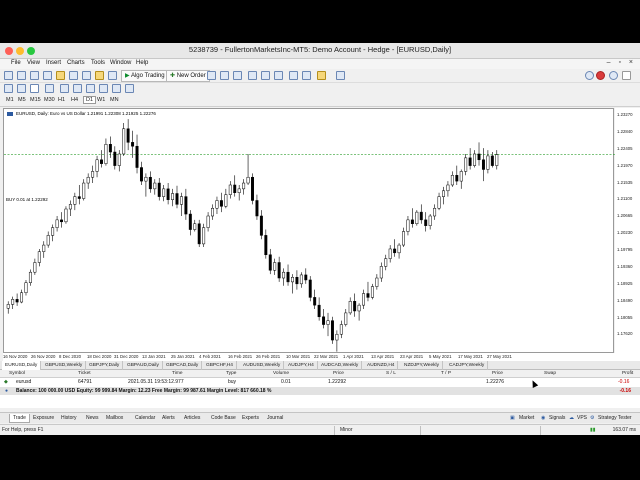 This screenshot has width=640, height=480. What do you see at coordinates (8, 75) in the screenshot?
I see `new-chart-icon` at bounding box center [8, 75].